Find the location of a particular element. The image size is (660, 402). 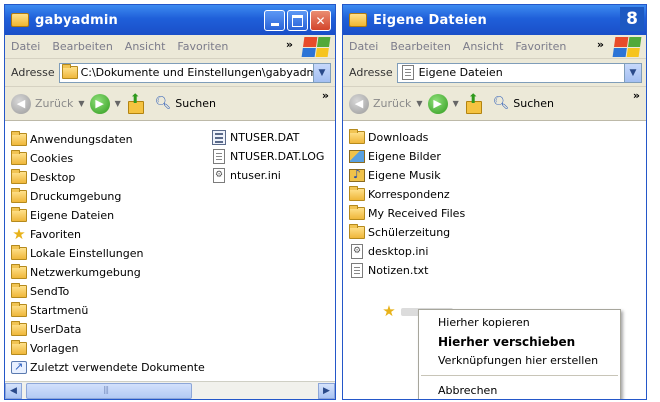

item-label: Anwendungsdaten is located at coordinates (81, 139).